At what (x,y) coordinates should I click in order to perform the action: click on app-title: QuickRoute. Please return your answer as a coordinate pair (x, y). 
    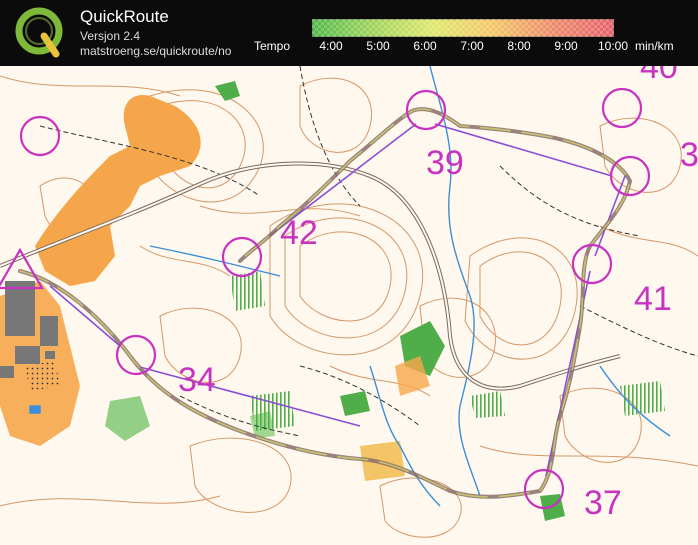
    Looking at the image, I should click on (124, 16).